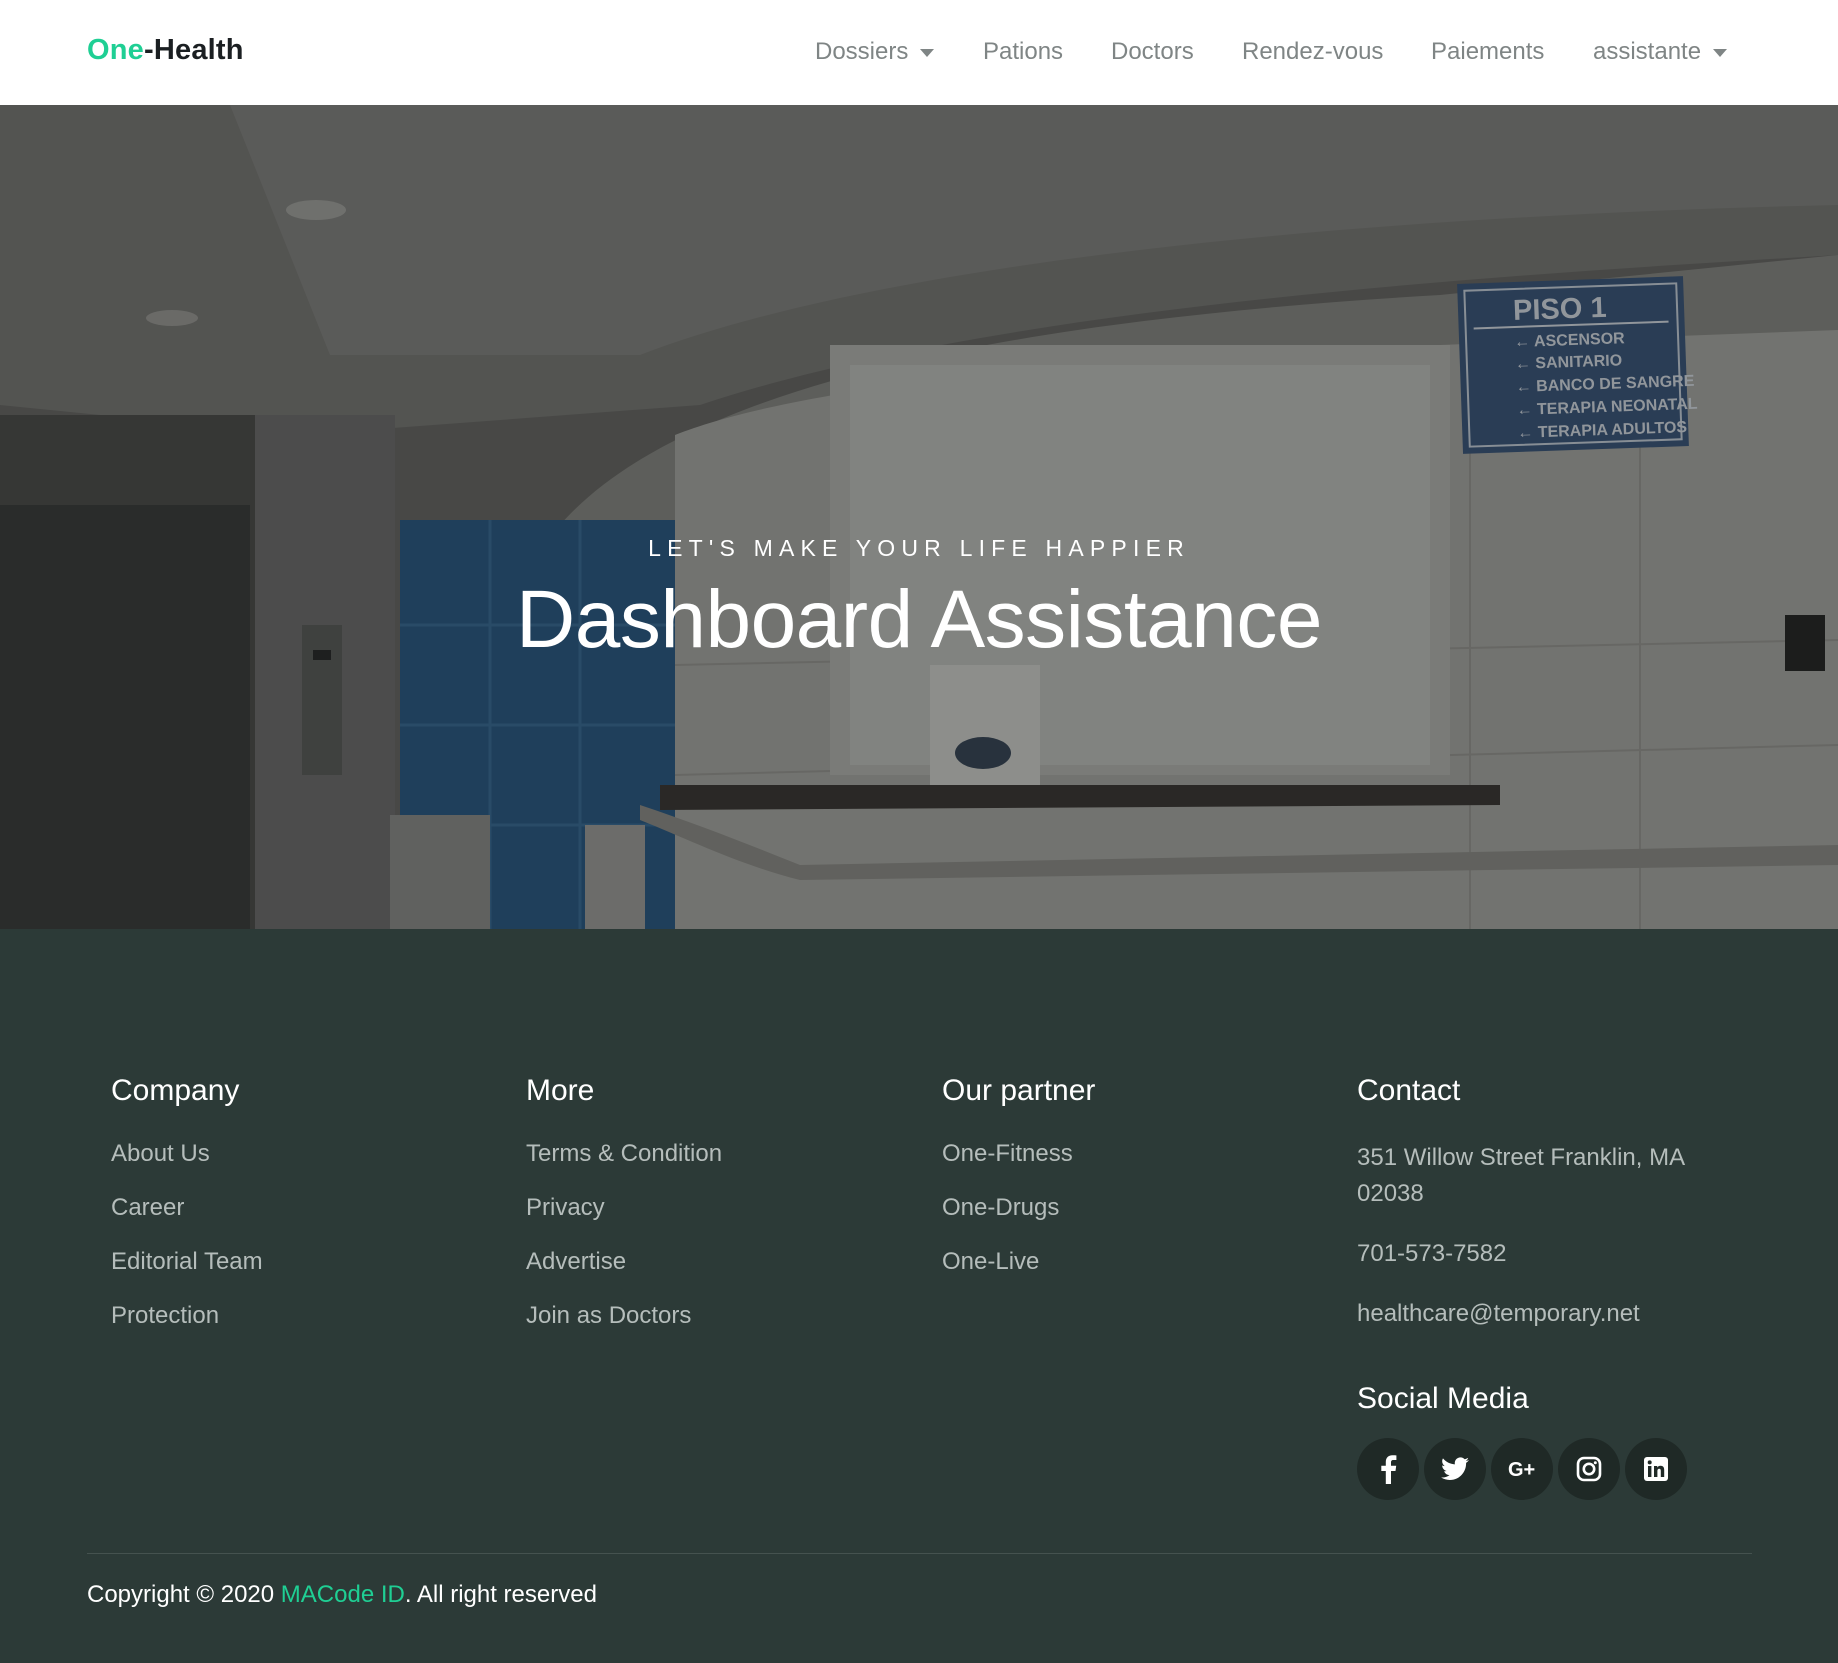  I want to click on social-icons: G+, so click(1557, 1469).